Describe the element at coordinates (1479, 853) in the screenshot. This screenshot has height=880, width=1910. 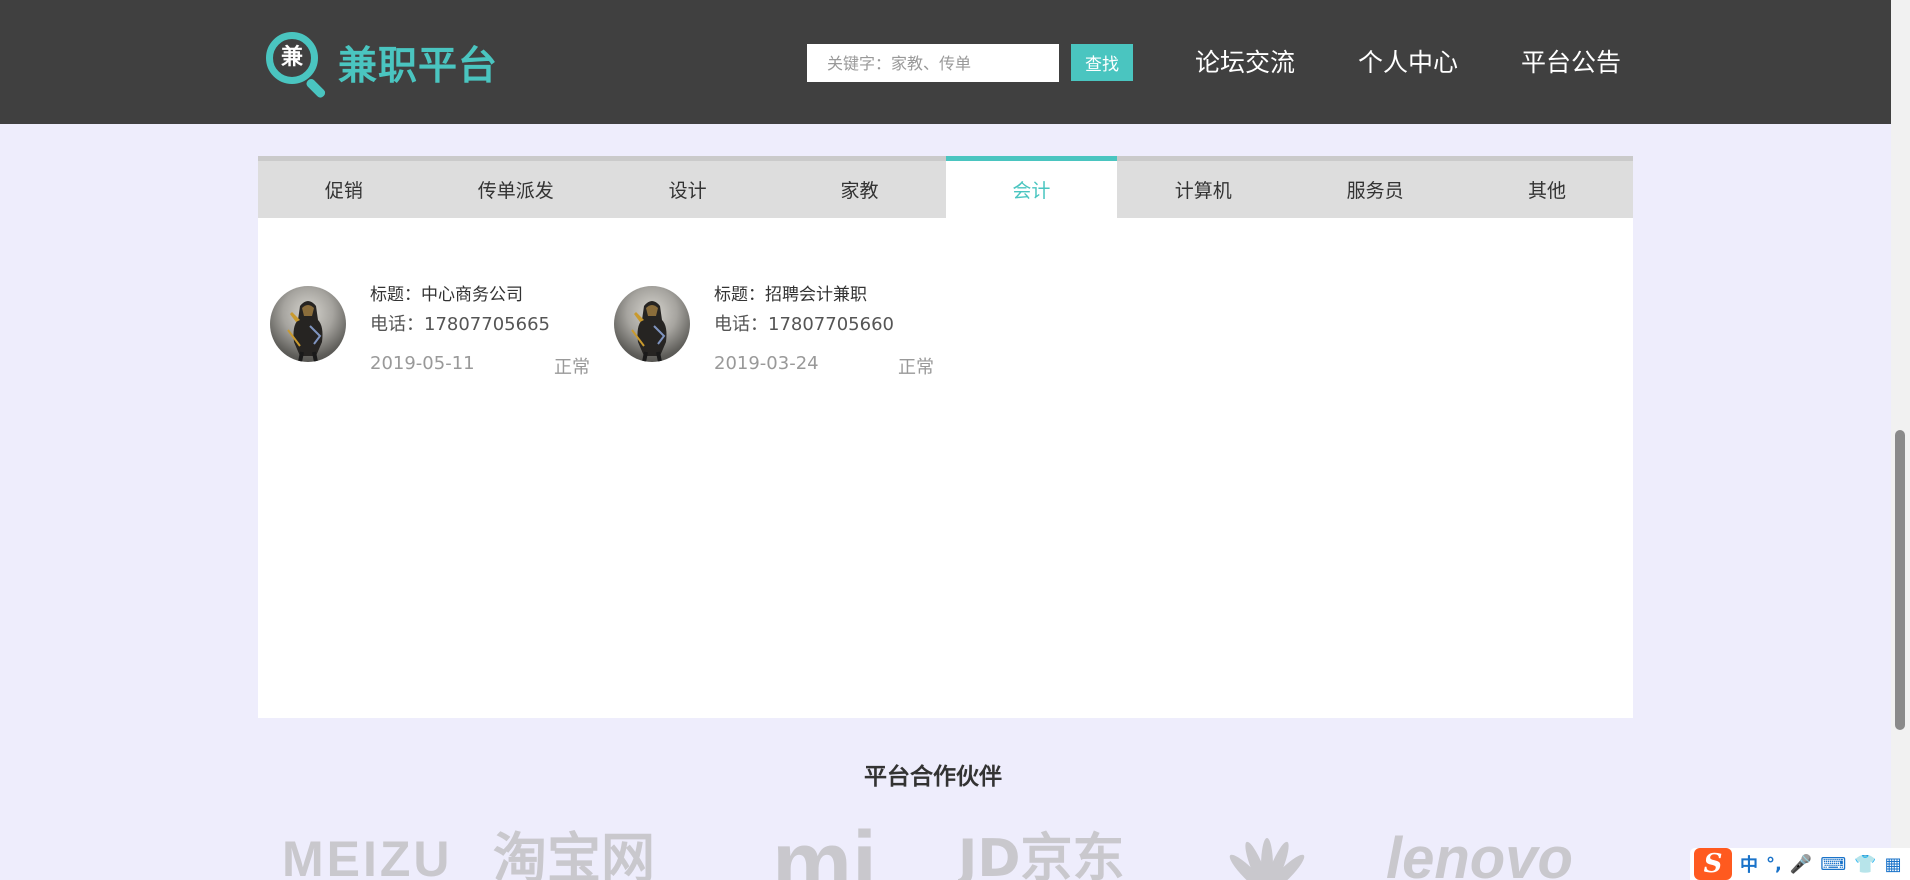
I see `partner-logo-lenovo: lenovo` at that location.